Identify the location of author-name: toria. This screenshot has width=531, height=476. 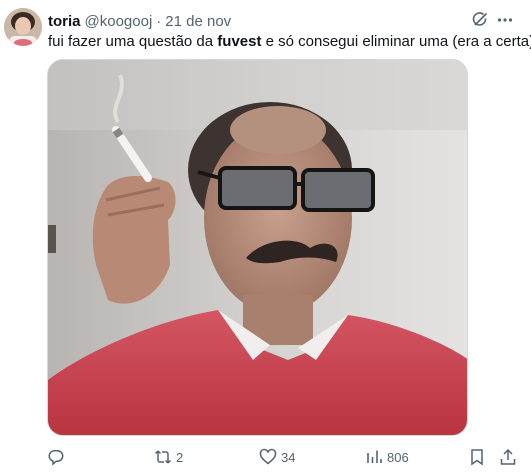
(64, 21).